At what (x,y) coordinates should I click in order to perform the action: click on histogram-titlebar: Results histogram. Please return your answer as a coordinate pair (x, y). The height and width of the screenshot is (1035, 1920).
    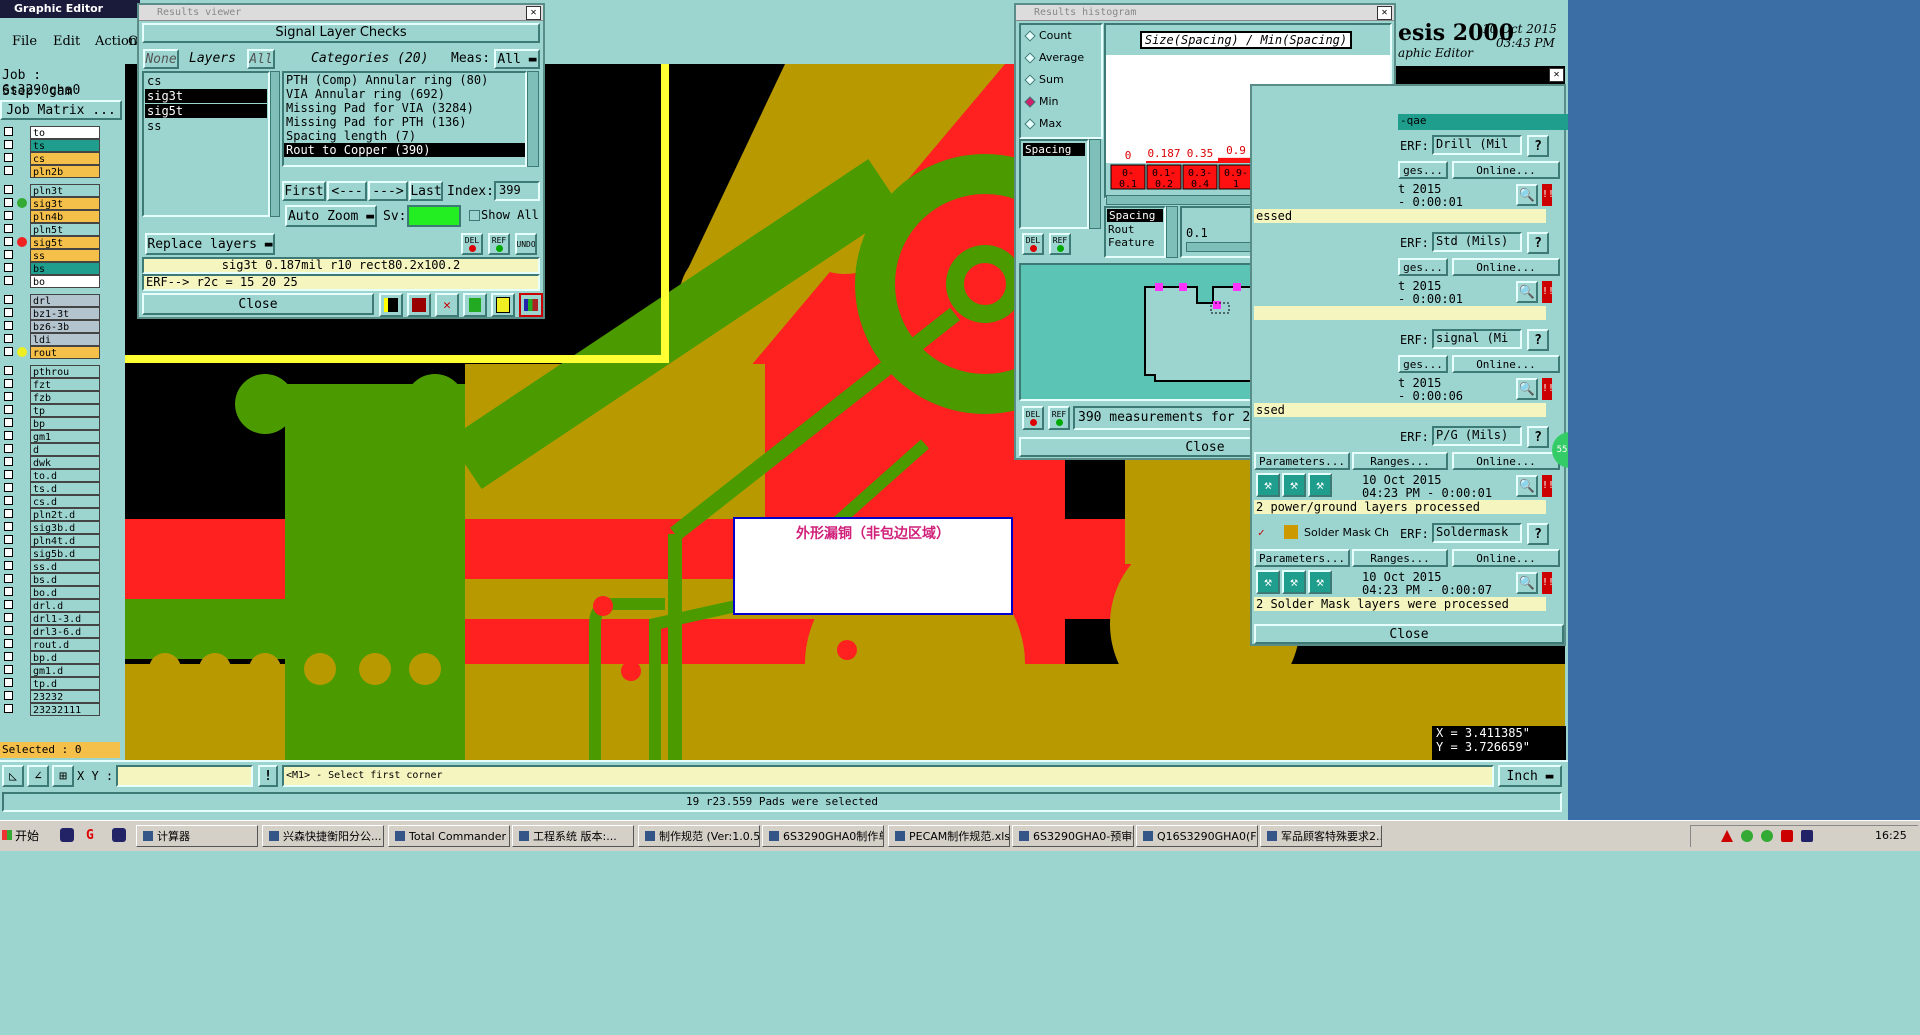
    Looking at the image, I should click on (1205, 13).